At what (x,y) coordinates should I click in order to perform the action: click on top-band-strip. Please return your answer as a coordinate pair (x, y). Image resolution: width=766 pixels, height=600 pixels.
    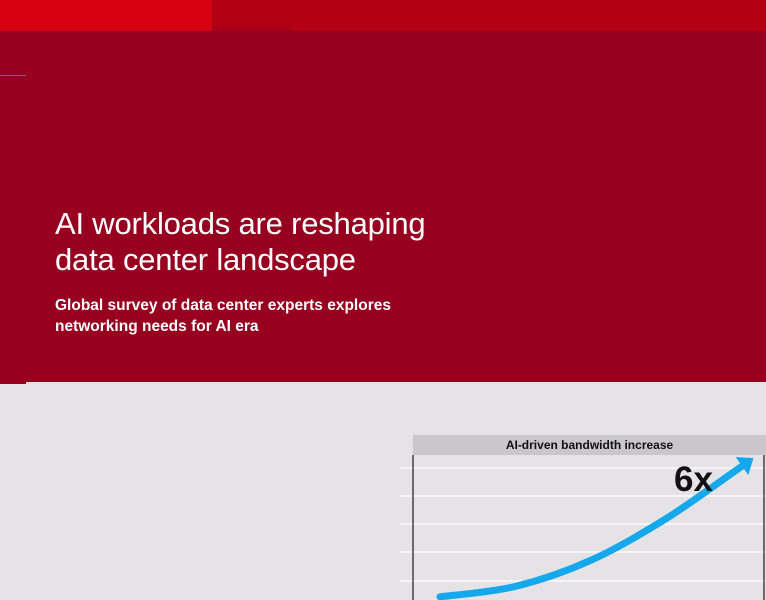
    Looking at the image, I should click on (251, 28).